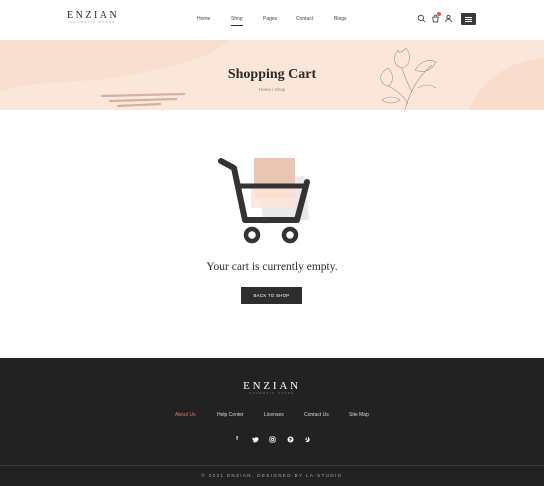  I want to click on menu-toggle-button, so click(468, 19).